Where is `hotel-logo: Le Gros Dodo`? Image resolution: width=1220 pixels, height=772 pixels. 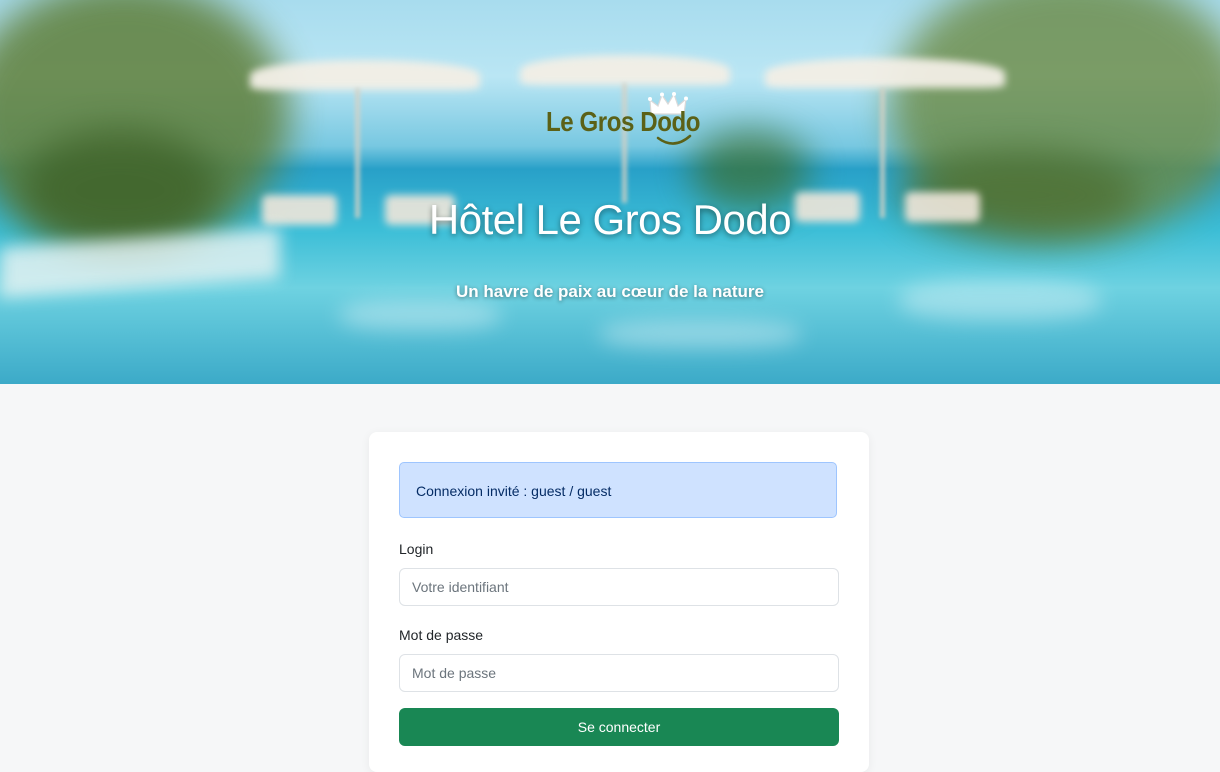 hotel-logo: Le Gros Dodo is located at coordinates (623, 122).